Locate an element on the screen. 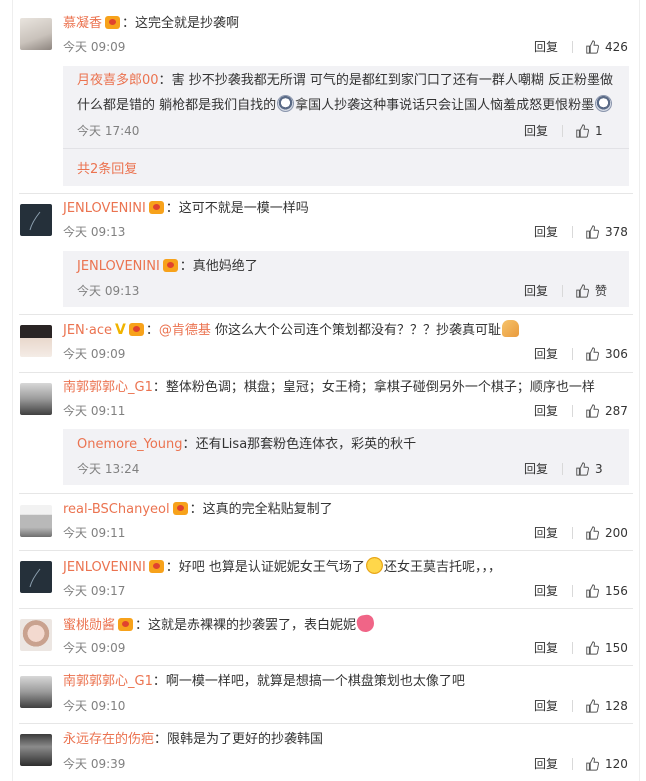 The width and height of the screenshot is (646, 781). comment-text: 这可不就是一模一样吗 is located at coordinates (243, 208).